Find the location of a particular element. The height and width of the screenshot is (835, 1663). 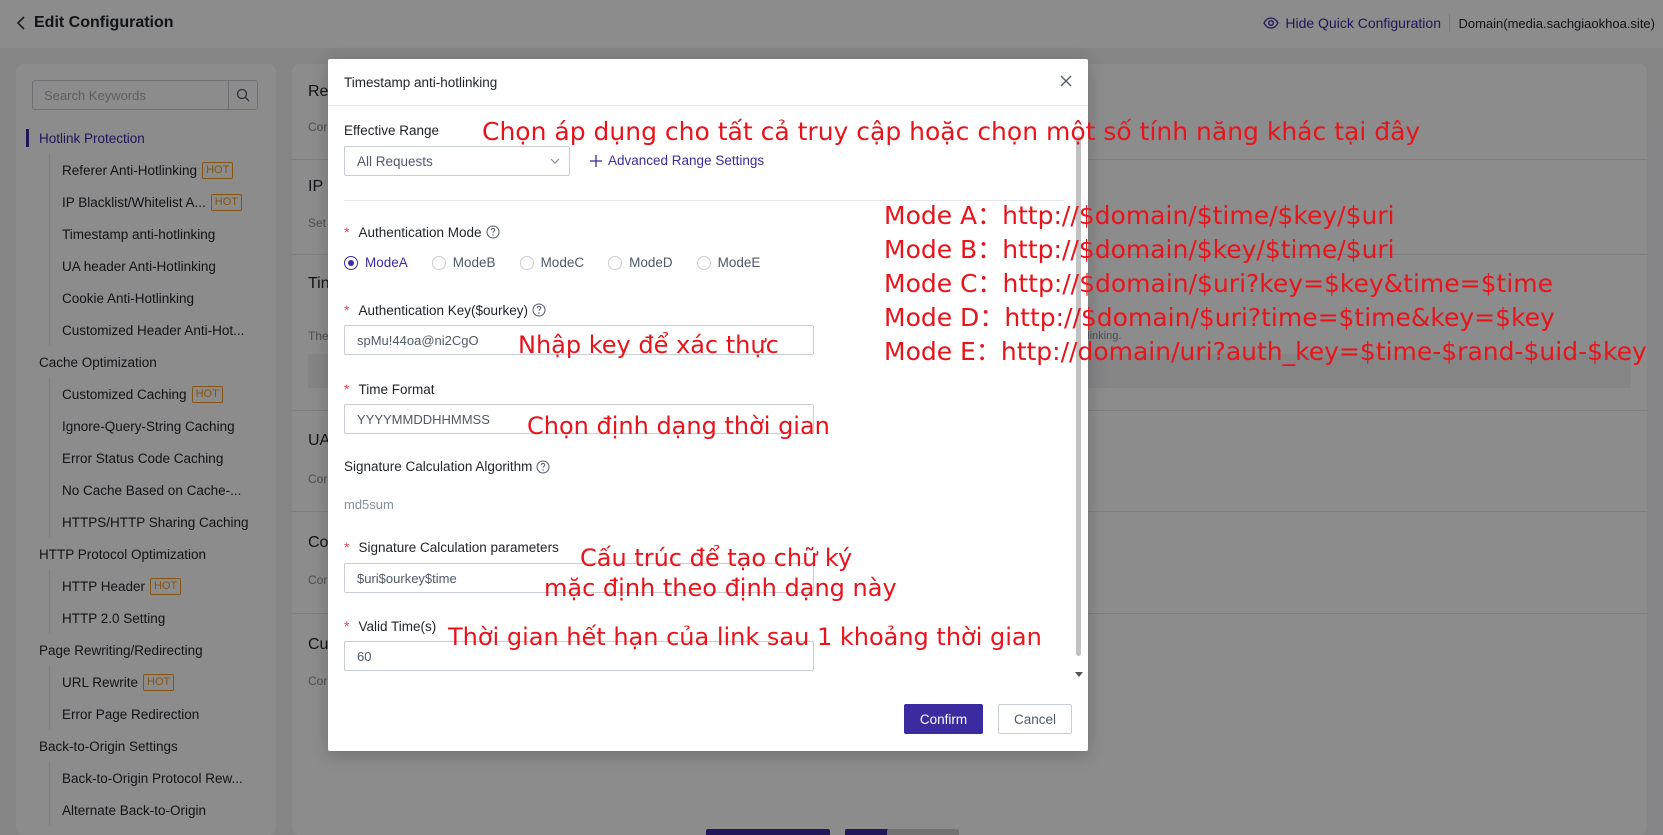

auth-key-text: Authentication Key($ourkey) is located at coordinates (443, 310).